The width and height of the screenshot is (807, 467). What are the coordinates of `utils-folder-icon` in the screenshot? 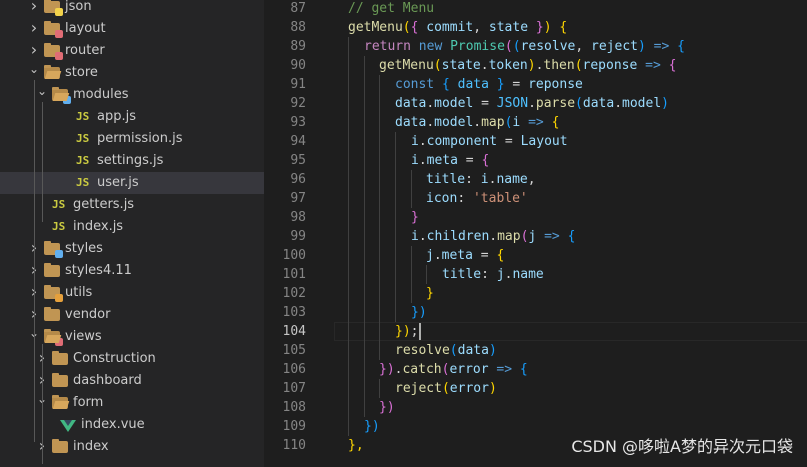 It's located at (53, 293).